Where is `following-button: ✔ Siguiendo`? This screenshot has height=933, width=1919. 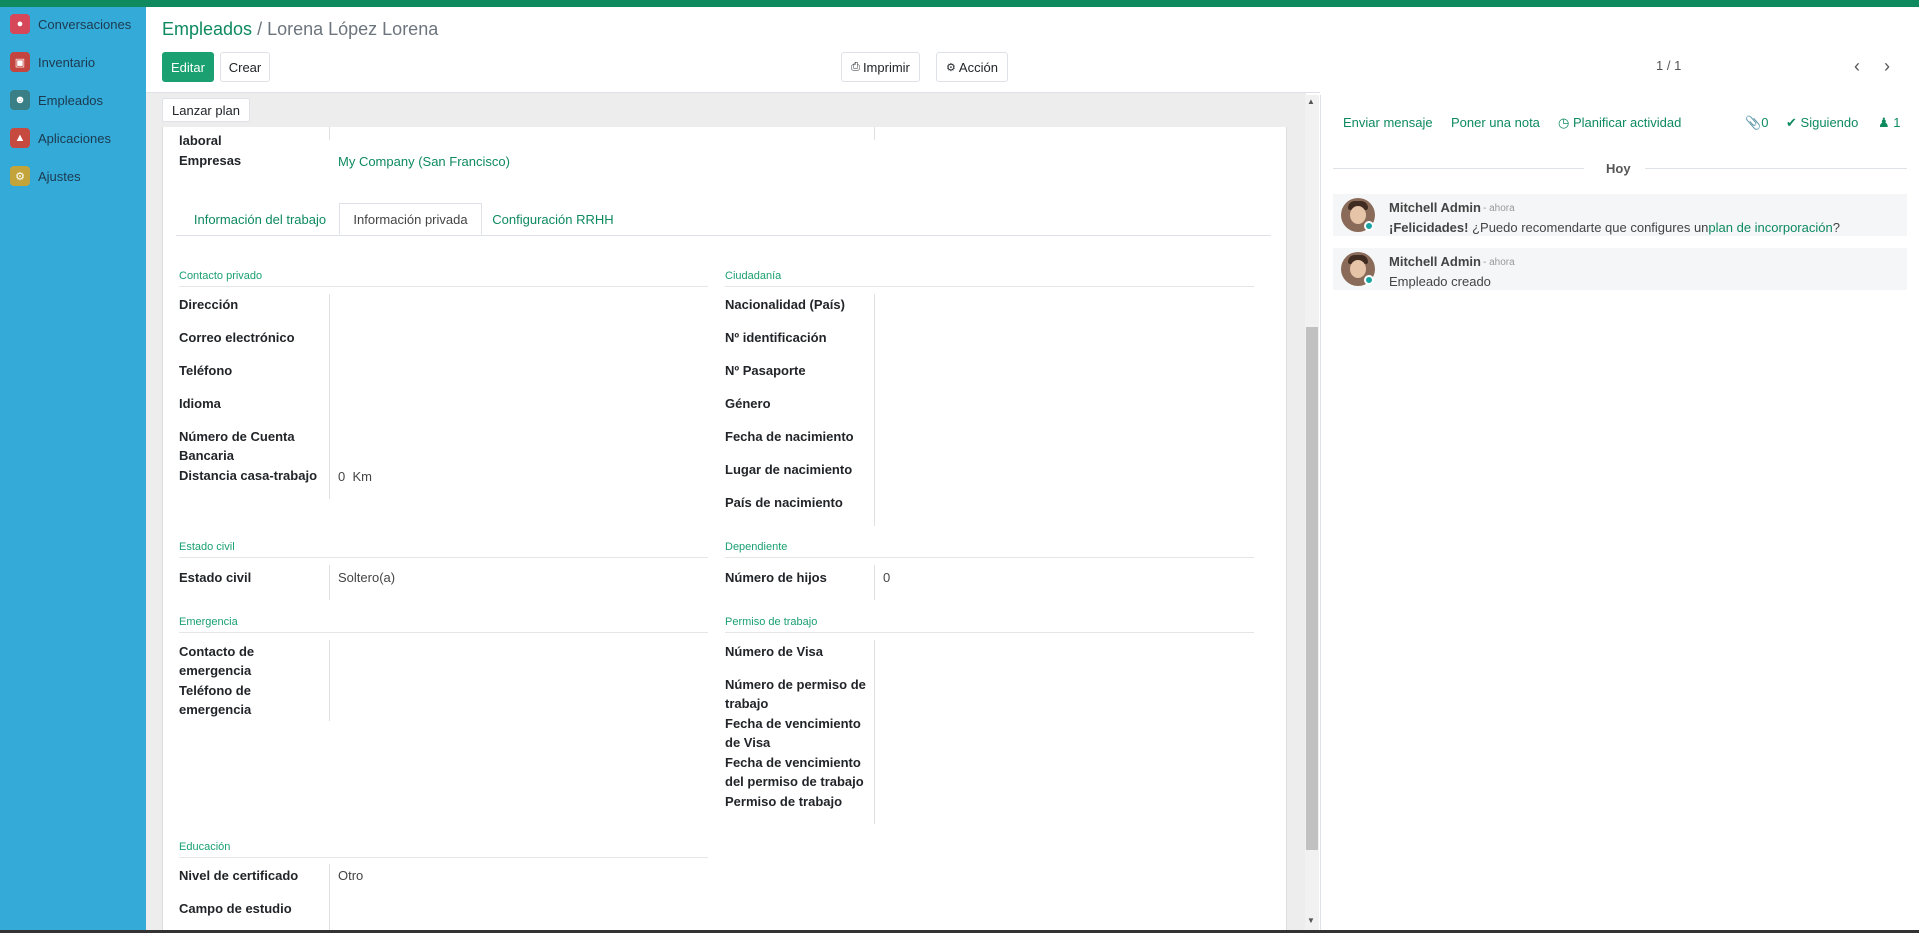
following-button: ✔ Siguiendo is located at coordinates (1822, 123).